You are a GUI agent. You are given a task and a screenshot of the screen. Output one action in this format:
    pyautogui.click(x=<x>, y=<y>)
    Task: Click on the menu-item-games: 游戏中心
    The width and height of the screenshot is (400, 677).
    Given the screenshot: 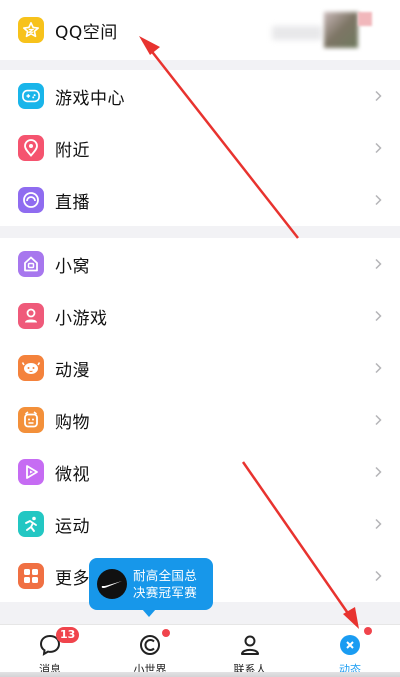 What is the action you would take?
    pyautogui.click(x=200, y=96)
    